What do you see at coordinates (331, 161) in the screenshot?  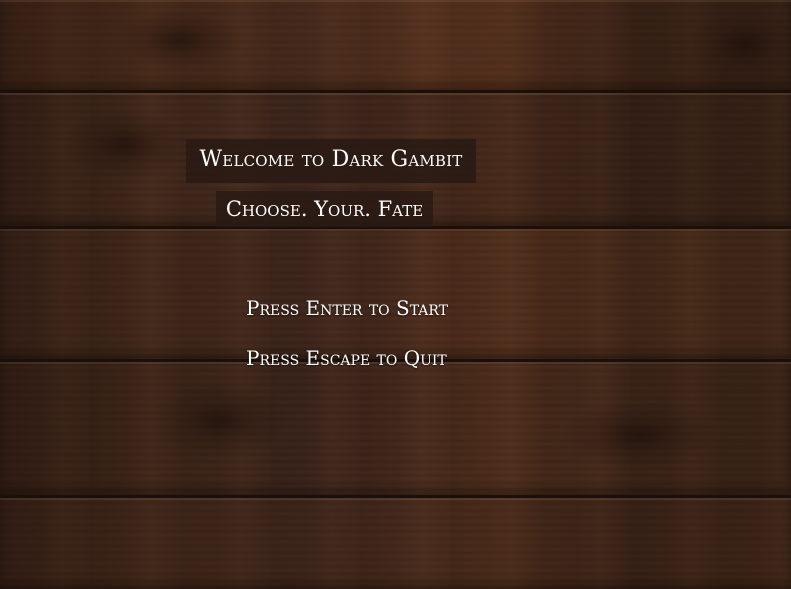 I see `game-title: Welcome to Dark Gambit` at bounding box center [331, 161].